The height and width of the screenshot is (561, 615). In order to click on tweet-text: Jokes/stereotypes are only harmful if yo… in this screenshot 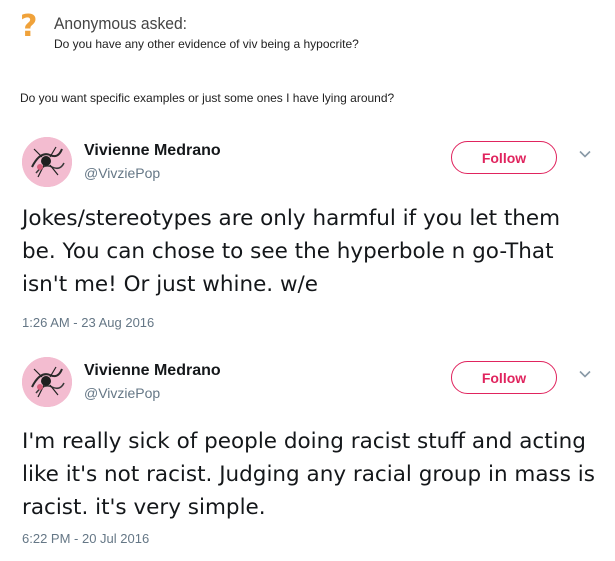, I will do `click(291, 251)`.